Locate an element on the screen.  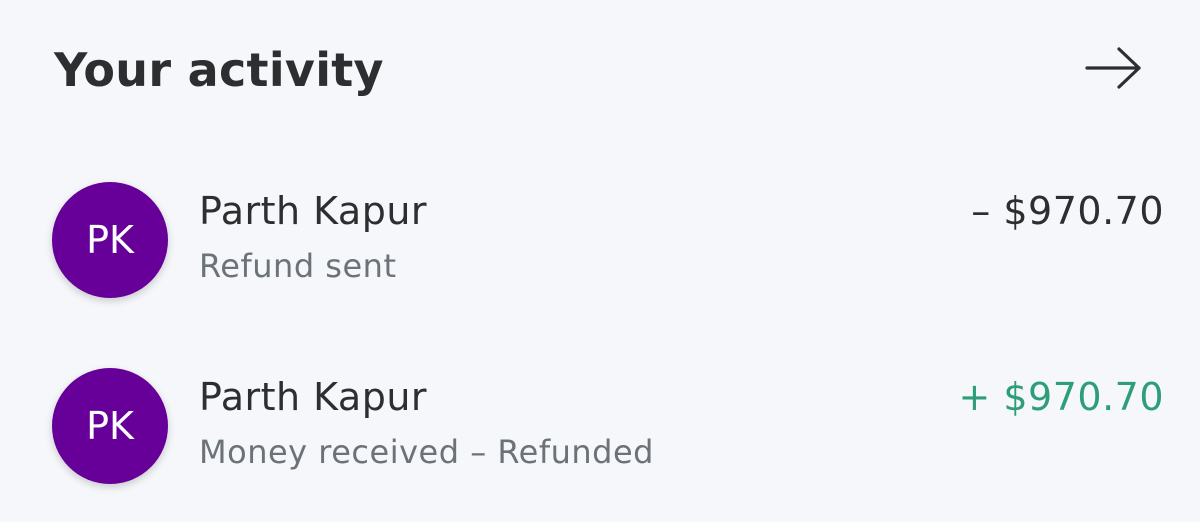
transaction-status: Money received – Refunded is located at coordinates (426, 452).